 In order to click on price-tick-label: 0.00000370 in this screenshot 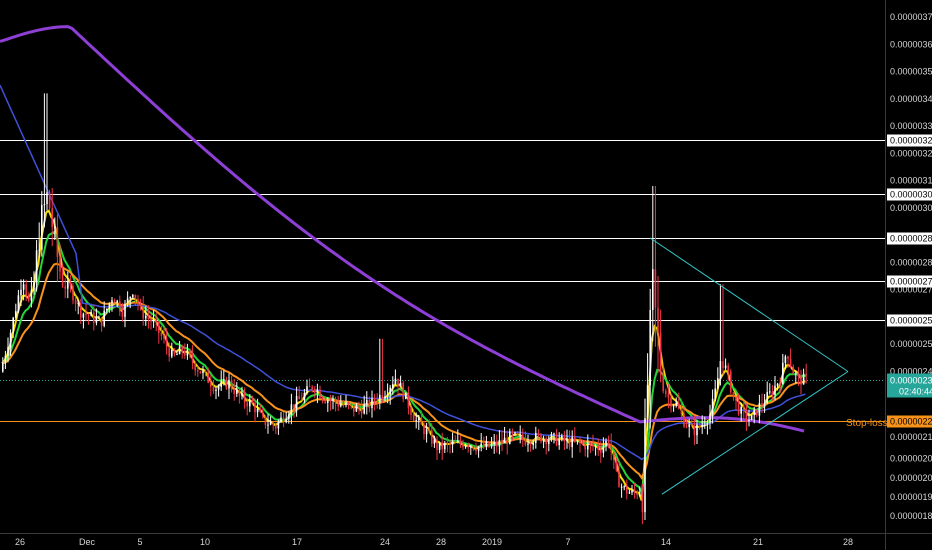, I will do `click(911, 17)`.